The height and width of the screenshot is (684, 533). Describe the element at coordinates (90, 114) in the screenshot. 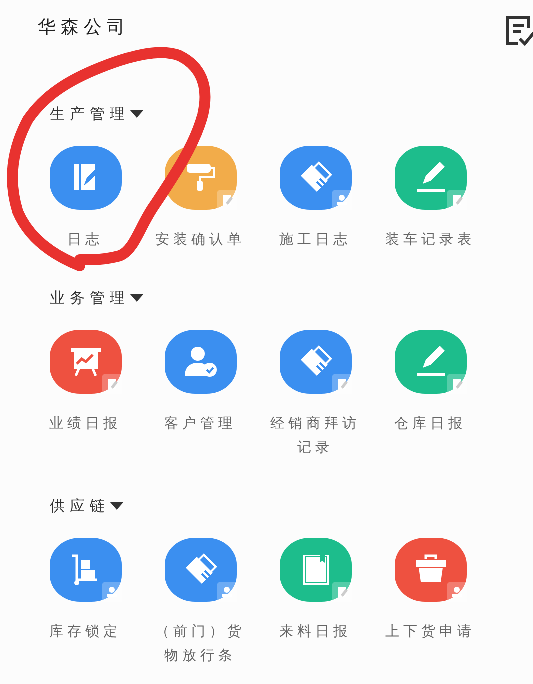

I see `section-title: 生产管理` at that location.